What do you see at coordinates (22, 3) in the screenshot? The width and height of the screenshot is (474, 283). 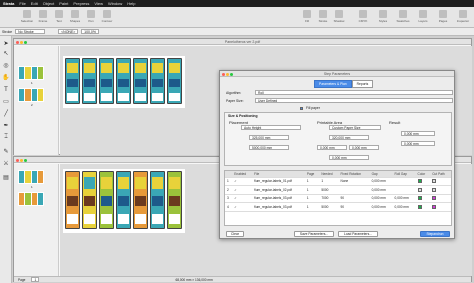 I see `menu-file: File` at bounding box center [22, 3].